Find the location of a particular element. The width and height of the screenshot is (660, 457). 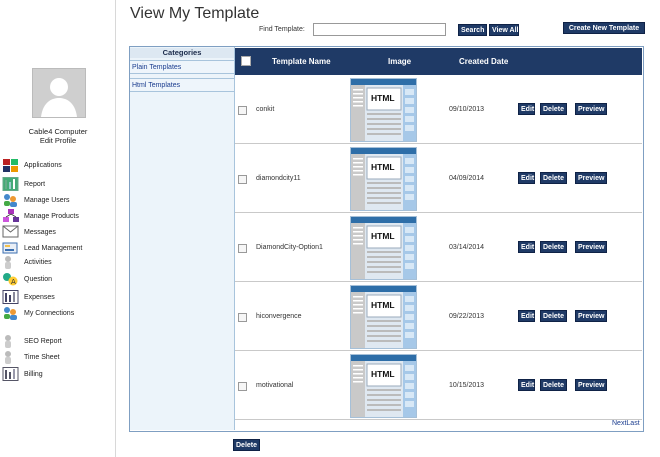

user-silhouette-icon is located at coordinates (59, 93).